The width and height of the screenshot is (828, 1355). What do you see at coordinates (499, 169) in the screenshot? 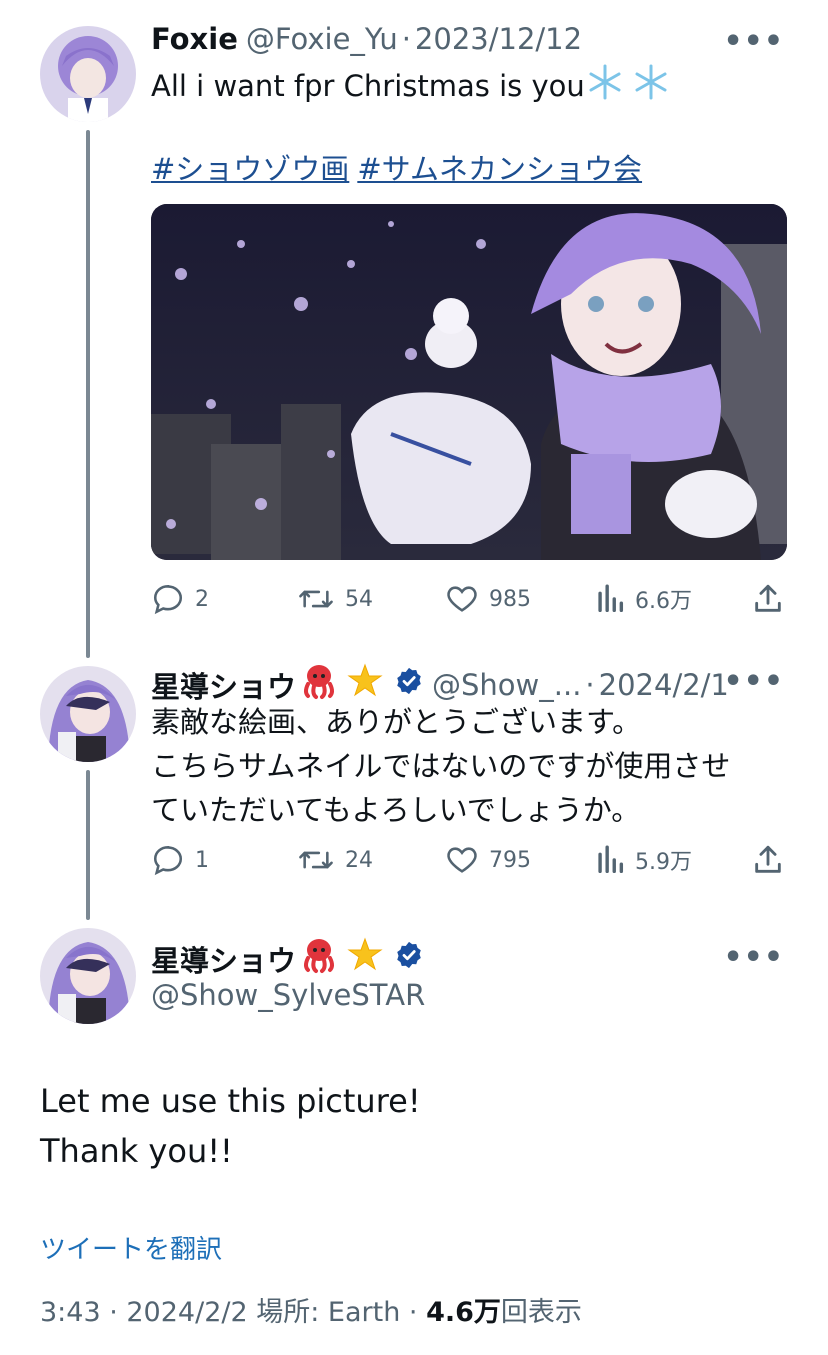
I see `hashtag-link: #サムネカンショウ会` at bounding box center [499, 169].